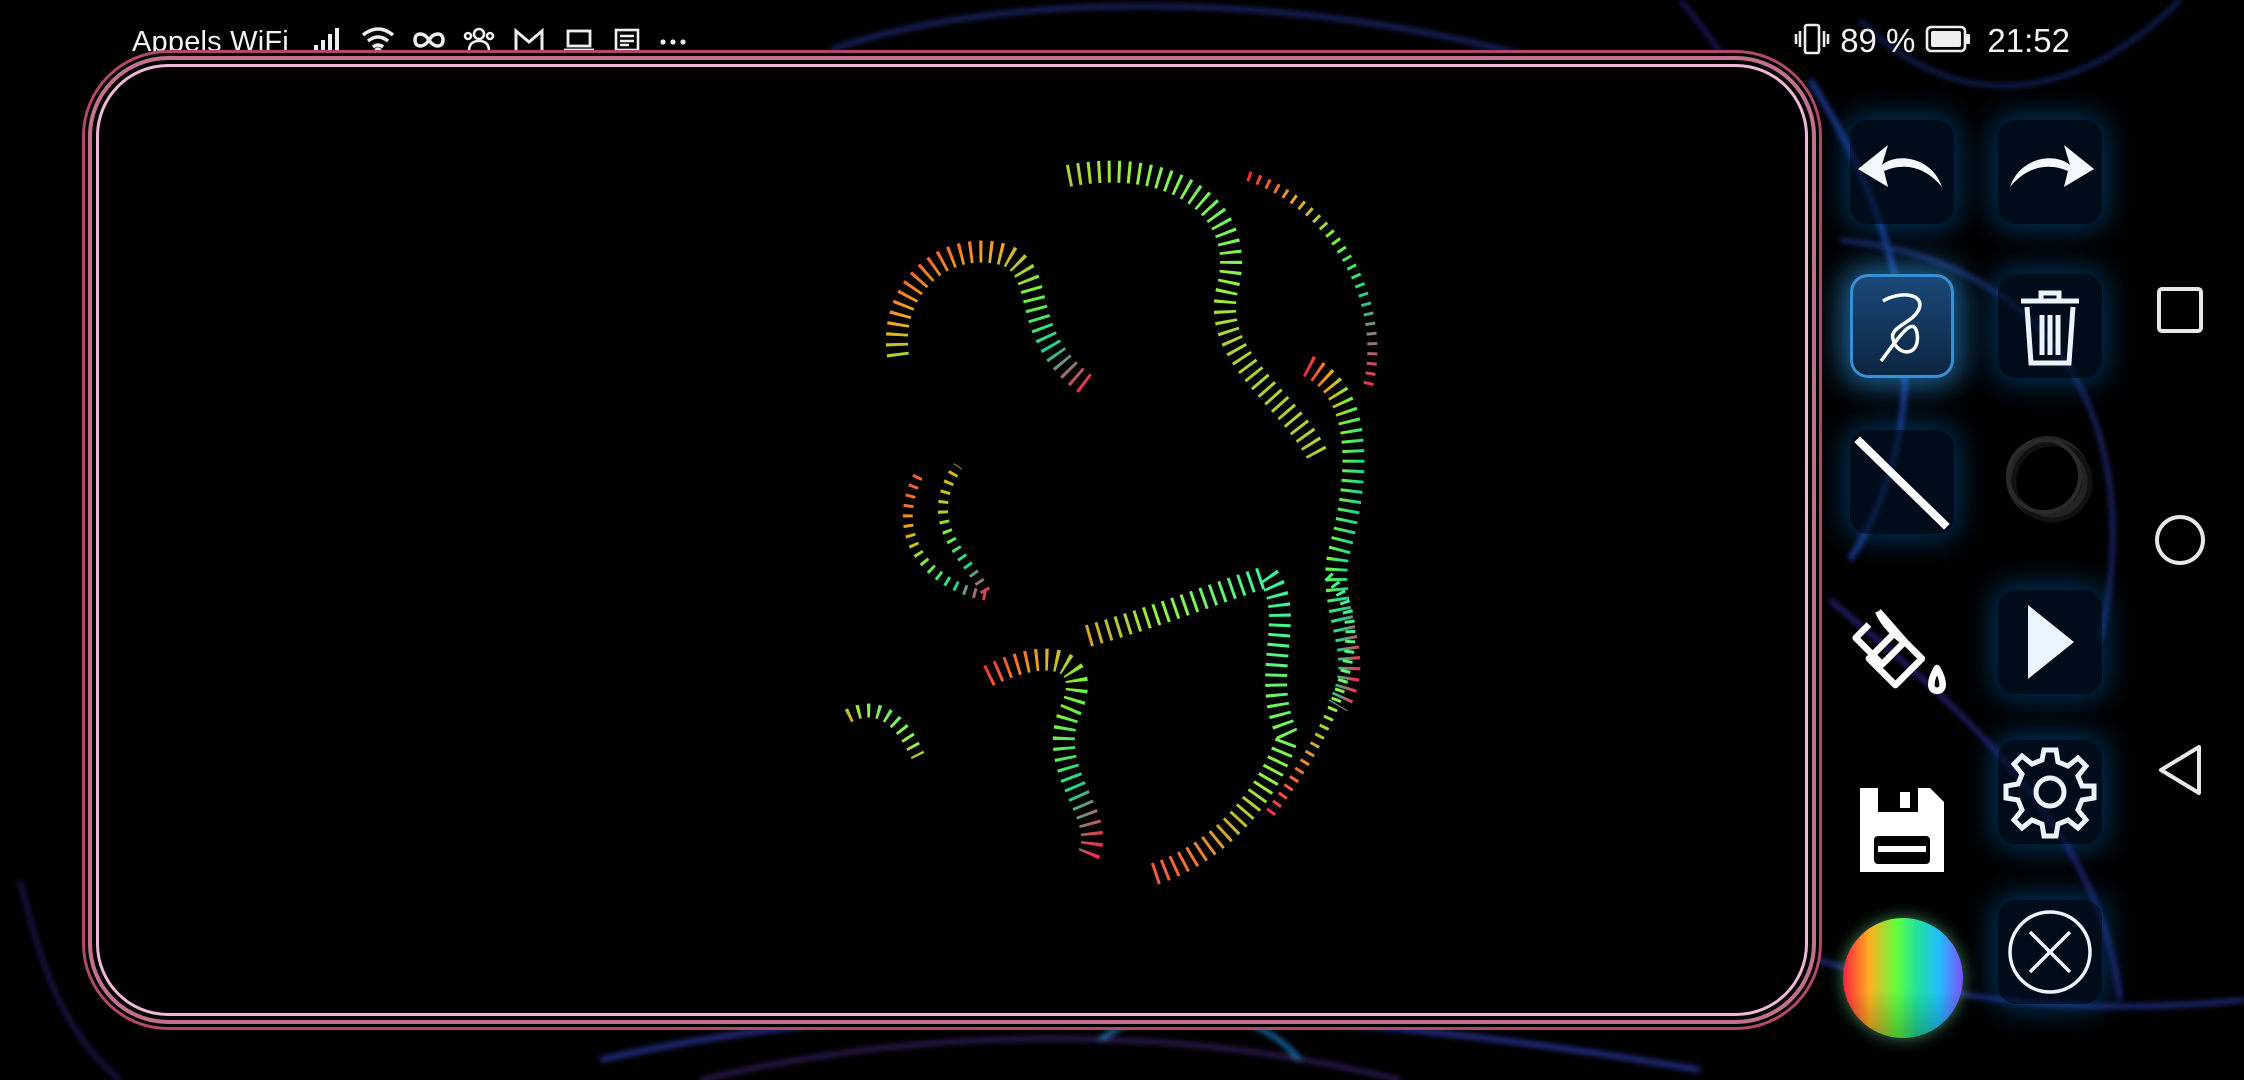  What do you see at coordinates (409, 42) in the screenshot?
I see `status-left: Appels WiFi` at bounding box center [409, 42].